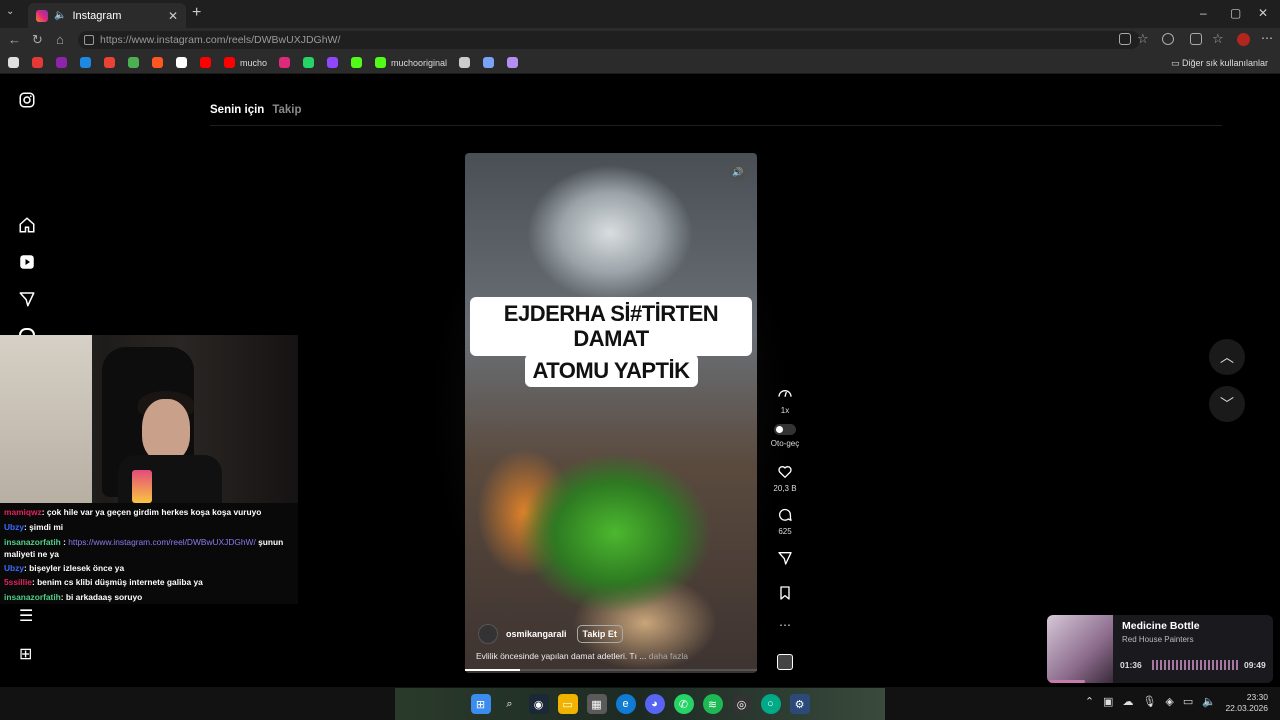  I want to click on audio-thumbnail, so click(785, 662).